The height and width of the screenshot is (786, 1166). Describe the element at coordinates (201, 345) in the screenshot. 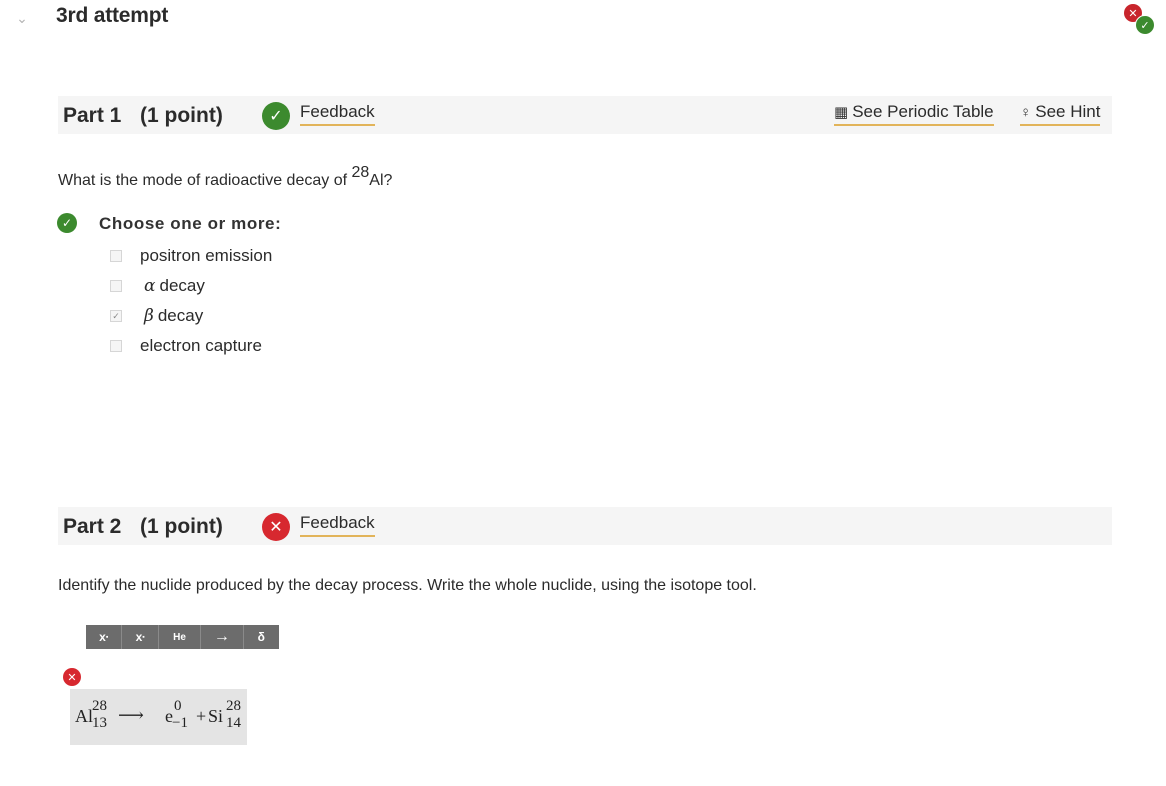

I see `option-label: electron capture` at that location.